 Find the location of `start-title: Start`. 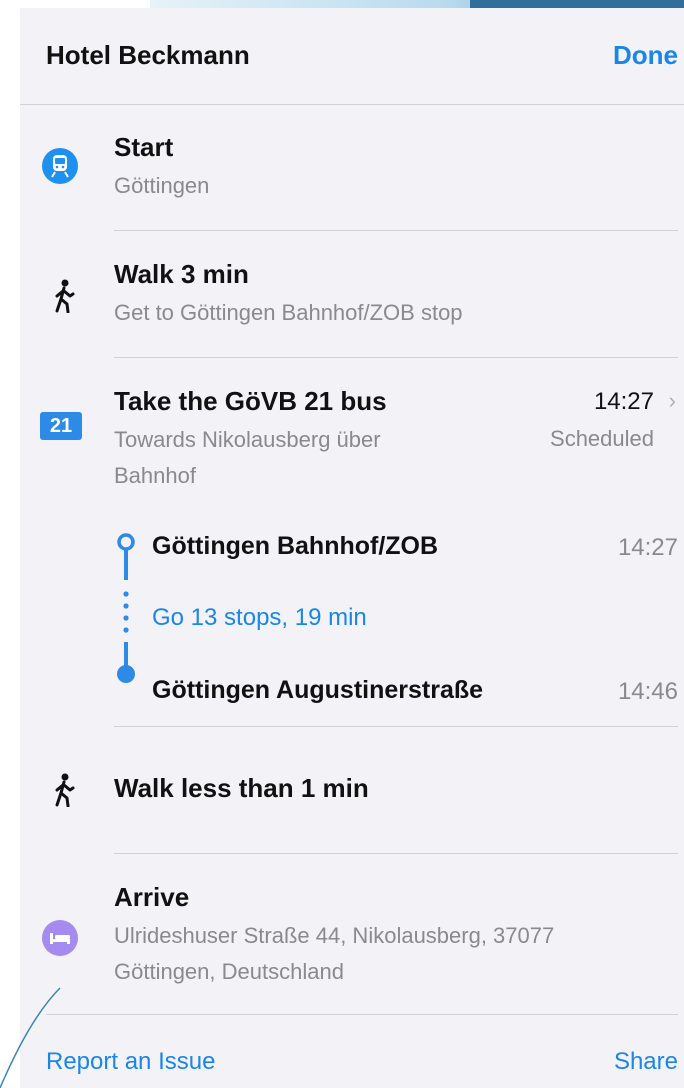

start-title: Start is located at coordinates (144, 147).